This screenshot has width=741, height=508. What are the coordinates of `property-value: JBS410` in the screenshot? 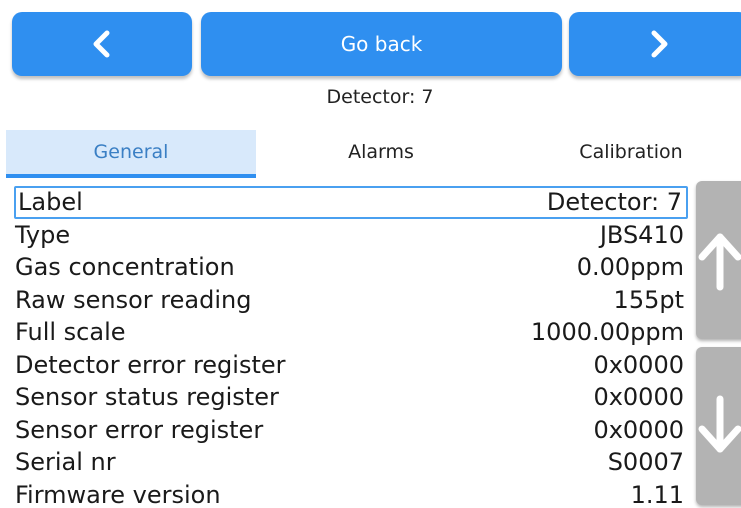 It's located at (641, 234).